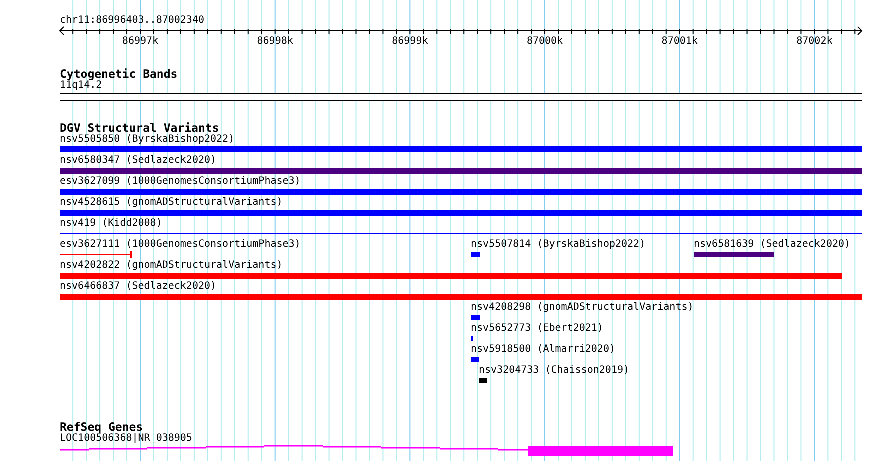 The image size is (890, 461). What do you see at coordinates (815, 41) in the screenshot?
I see `ruler-label: 87002k` at bounding box center [815, 41].